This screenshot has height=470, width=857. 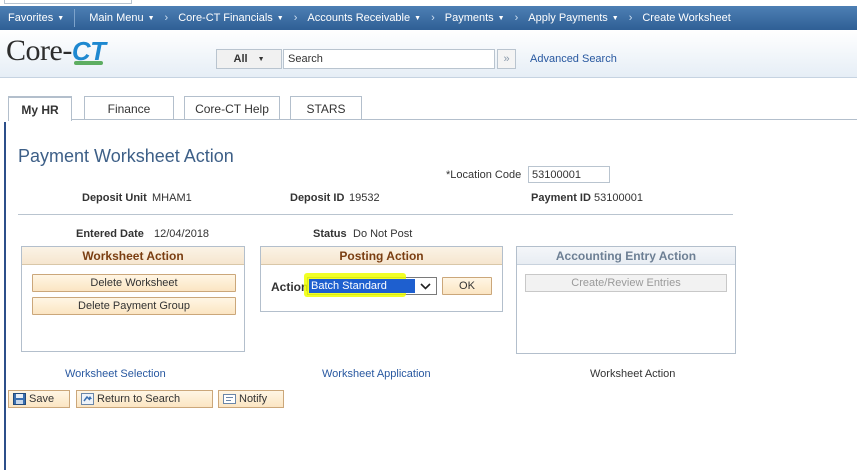 I want to click on tab-my-hr: My HR, so click(x=40, y=108).